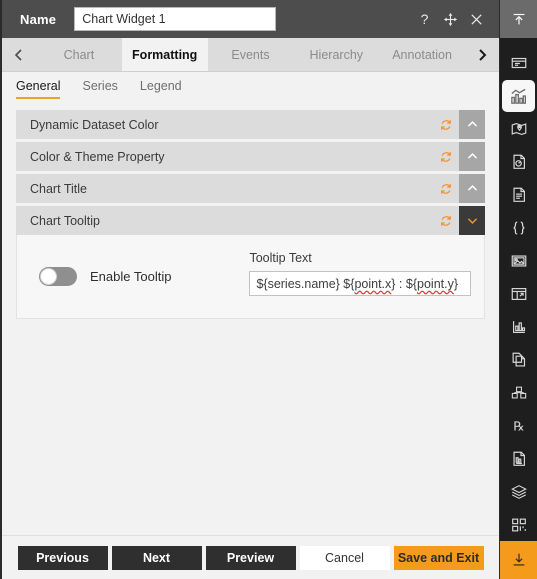  I want to click on image-icon, so click(518, 261).